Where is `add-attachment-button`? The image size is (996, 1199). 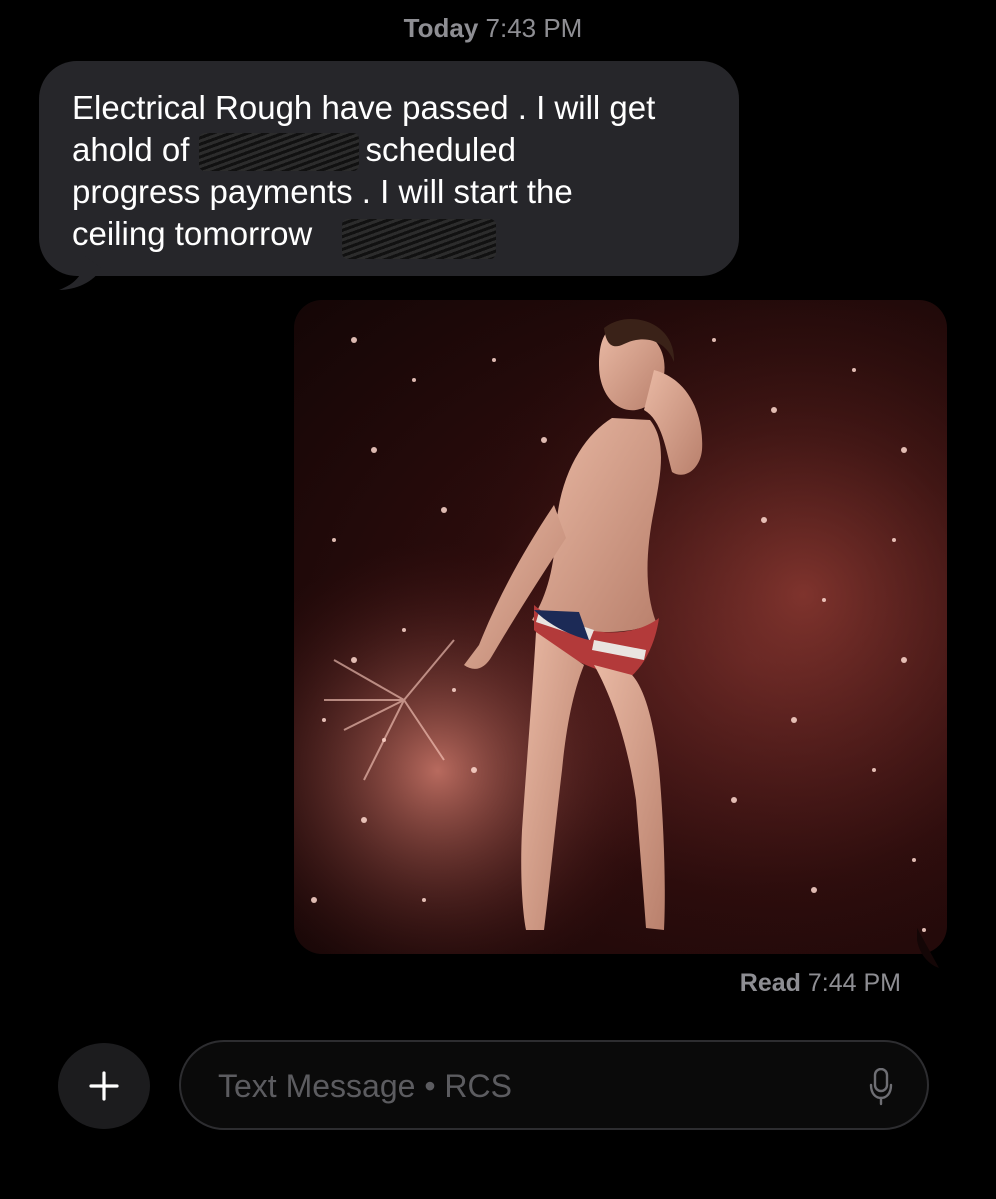 add-attachment-button is located at coordinates (104, 1086).